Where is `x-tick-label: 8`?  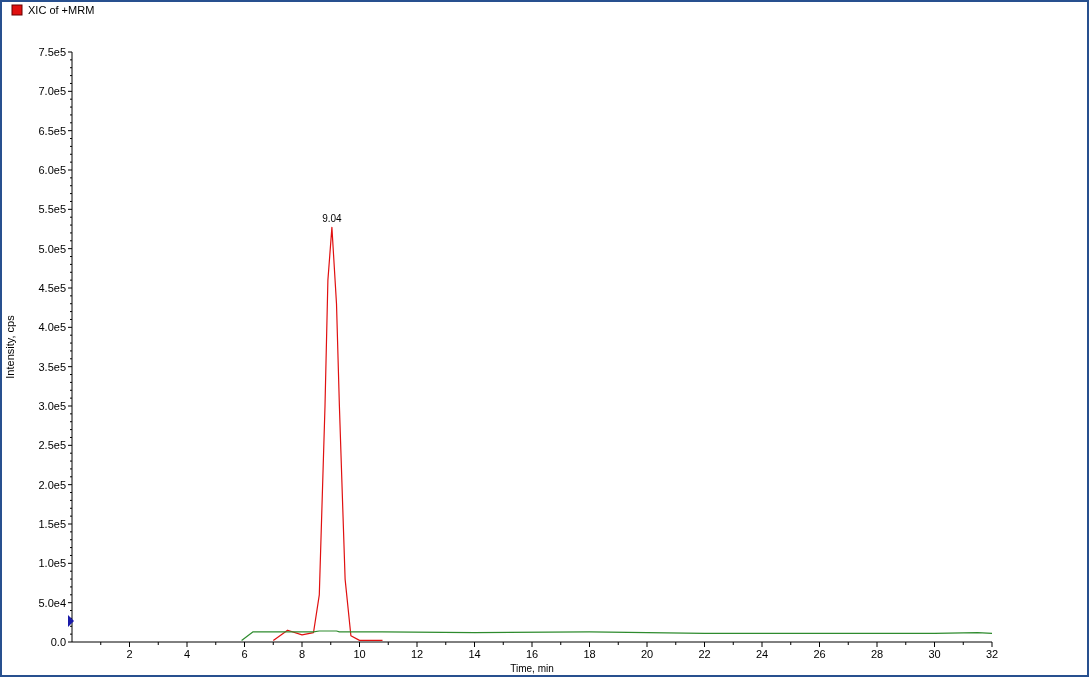
x-tick-label: 8 is located at coordinates (302, 654).